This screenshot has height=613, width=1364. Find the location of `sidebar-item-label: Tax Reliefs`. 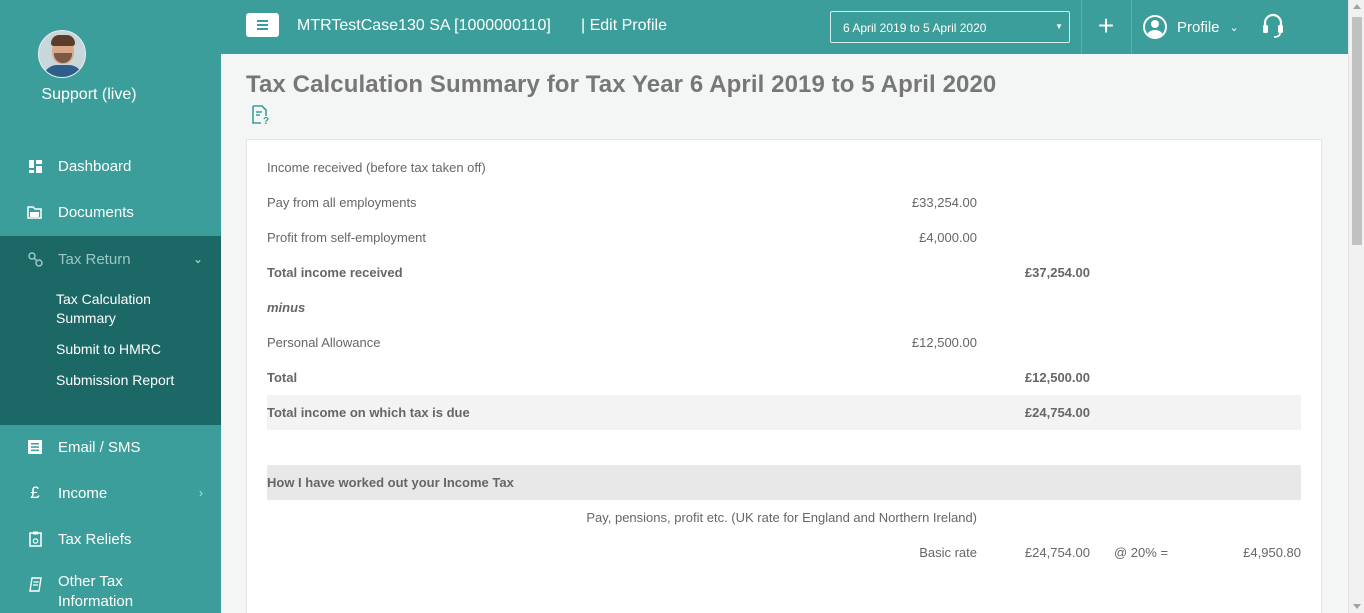

sidebar-item-label: Tax Reliefs is located at coordinates (95, 539).